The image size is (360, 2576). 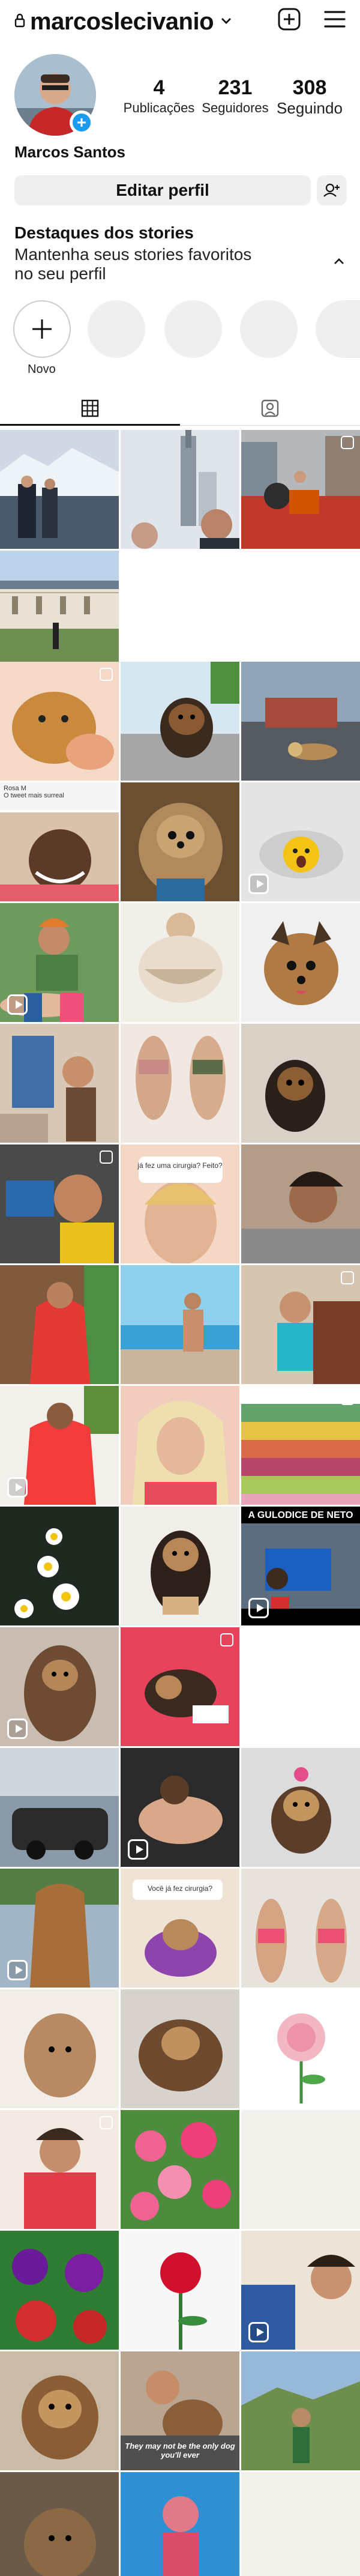 I want to click on stat-posts: 4 Publicações, so click(x=159, y=96).